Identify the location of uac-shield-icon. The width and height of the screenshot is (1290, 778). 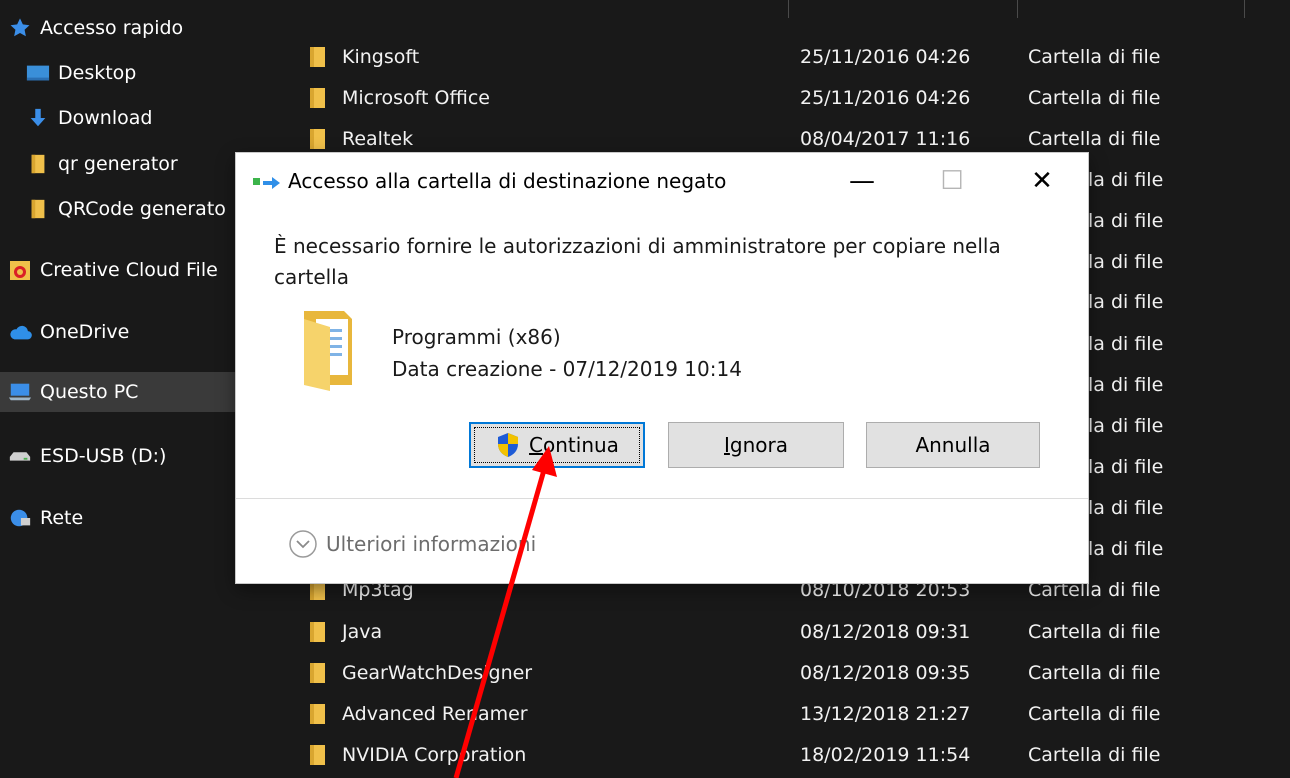
(508, 445).